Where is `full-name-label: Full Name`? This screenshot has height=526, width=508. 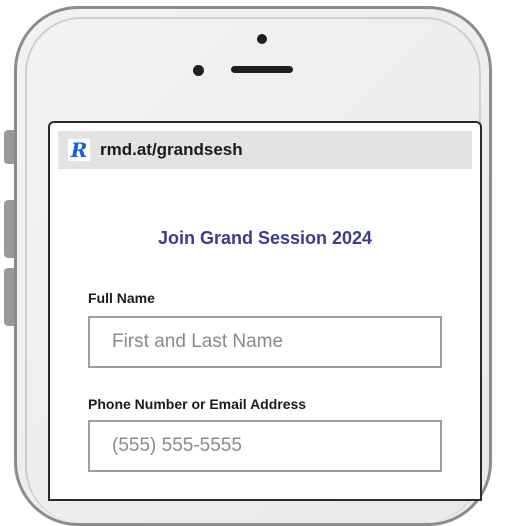 full-name-label: Full Name is located at coordinates (121, 298).